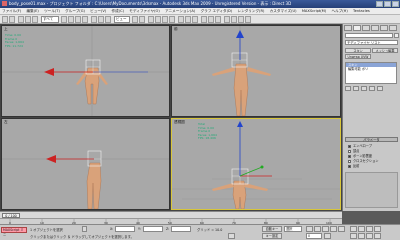  I want to click on set-key-button: キー設定, so click(272, 236).